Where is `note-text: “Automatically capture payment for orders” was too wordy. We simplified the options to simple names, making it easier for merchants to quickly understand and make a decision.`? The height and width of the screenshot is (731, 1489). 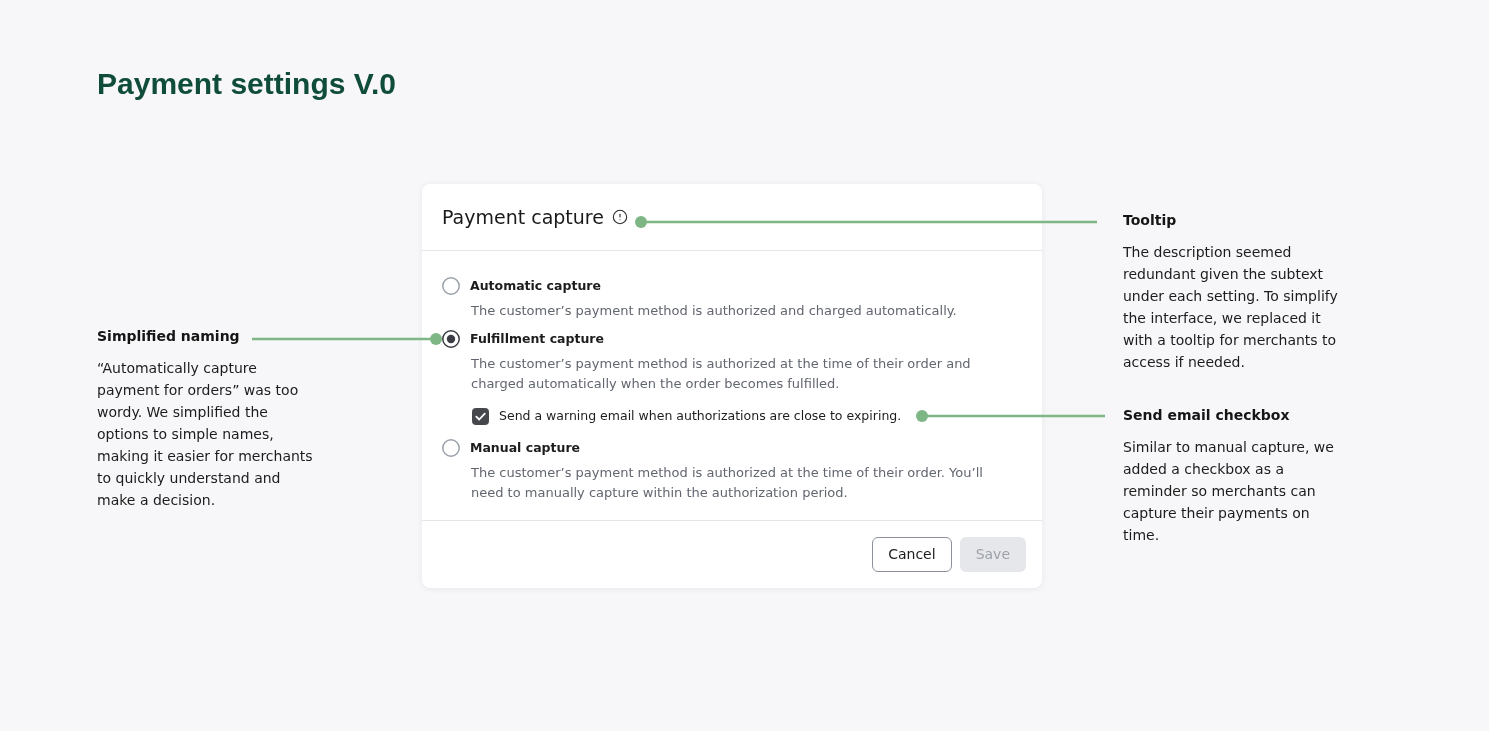
note-text: “Automatically capture payment for orders” was too wordy. We simplified the options to simple names, making it easier for merchants to quickly understand and make a decision. is located at coordinates (205, 434).